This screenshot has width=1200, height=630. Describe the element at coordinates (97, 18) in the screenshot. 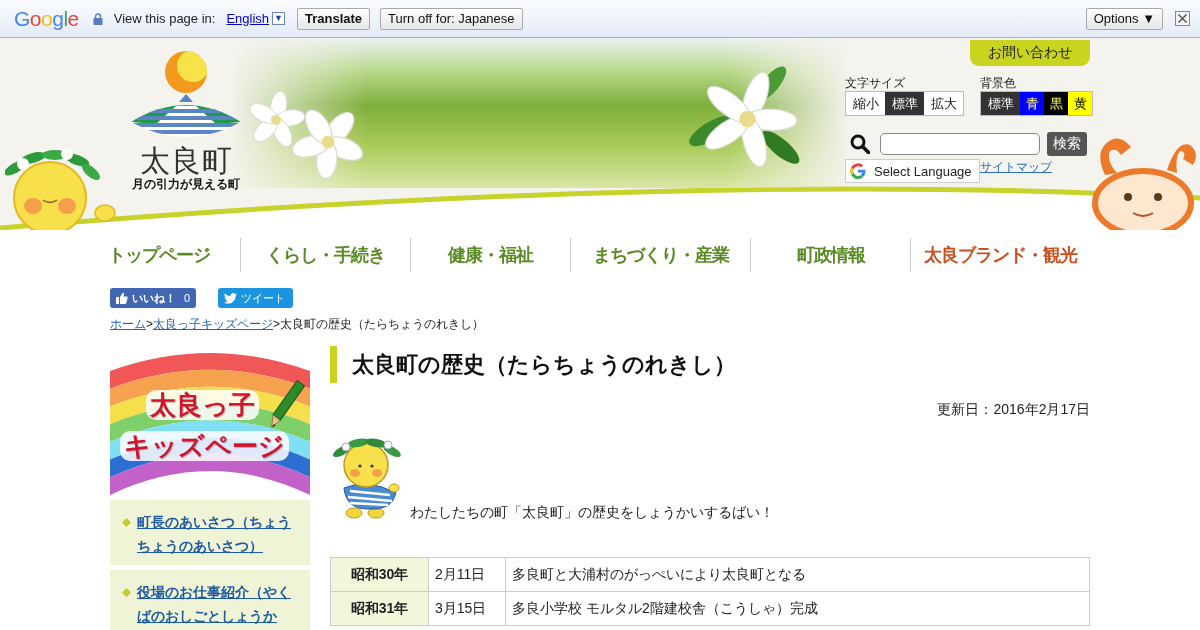

I see `lock-icon` at that location.